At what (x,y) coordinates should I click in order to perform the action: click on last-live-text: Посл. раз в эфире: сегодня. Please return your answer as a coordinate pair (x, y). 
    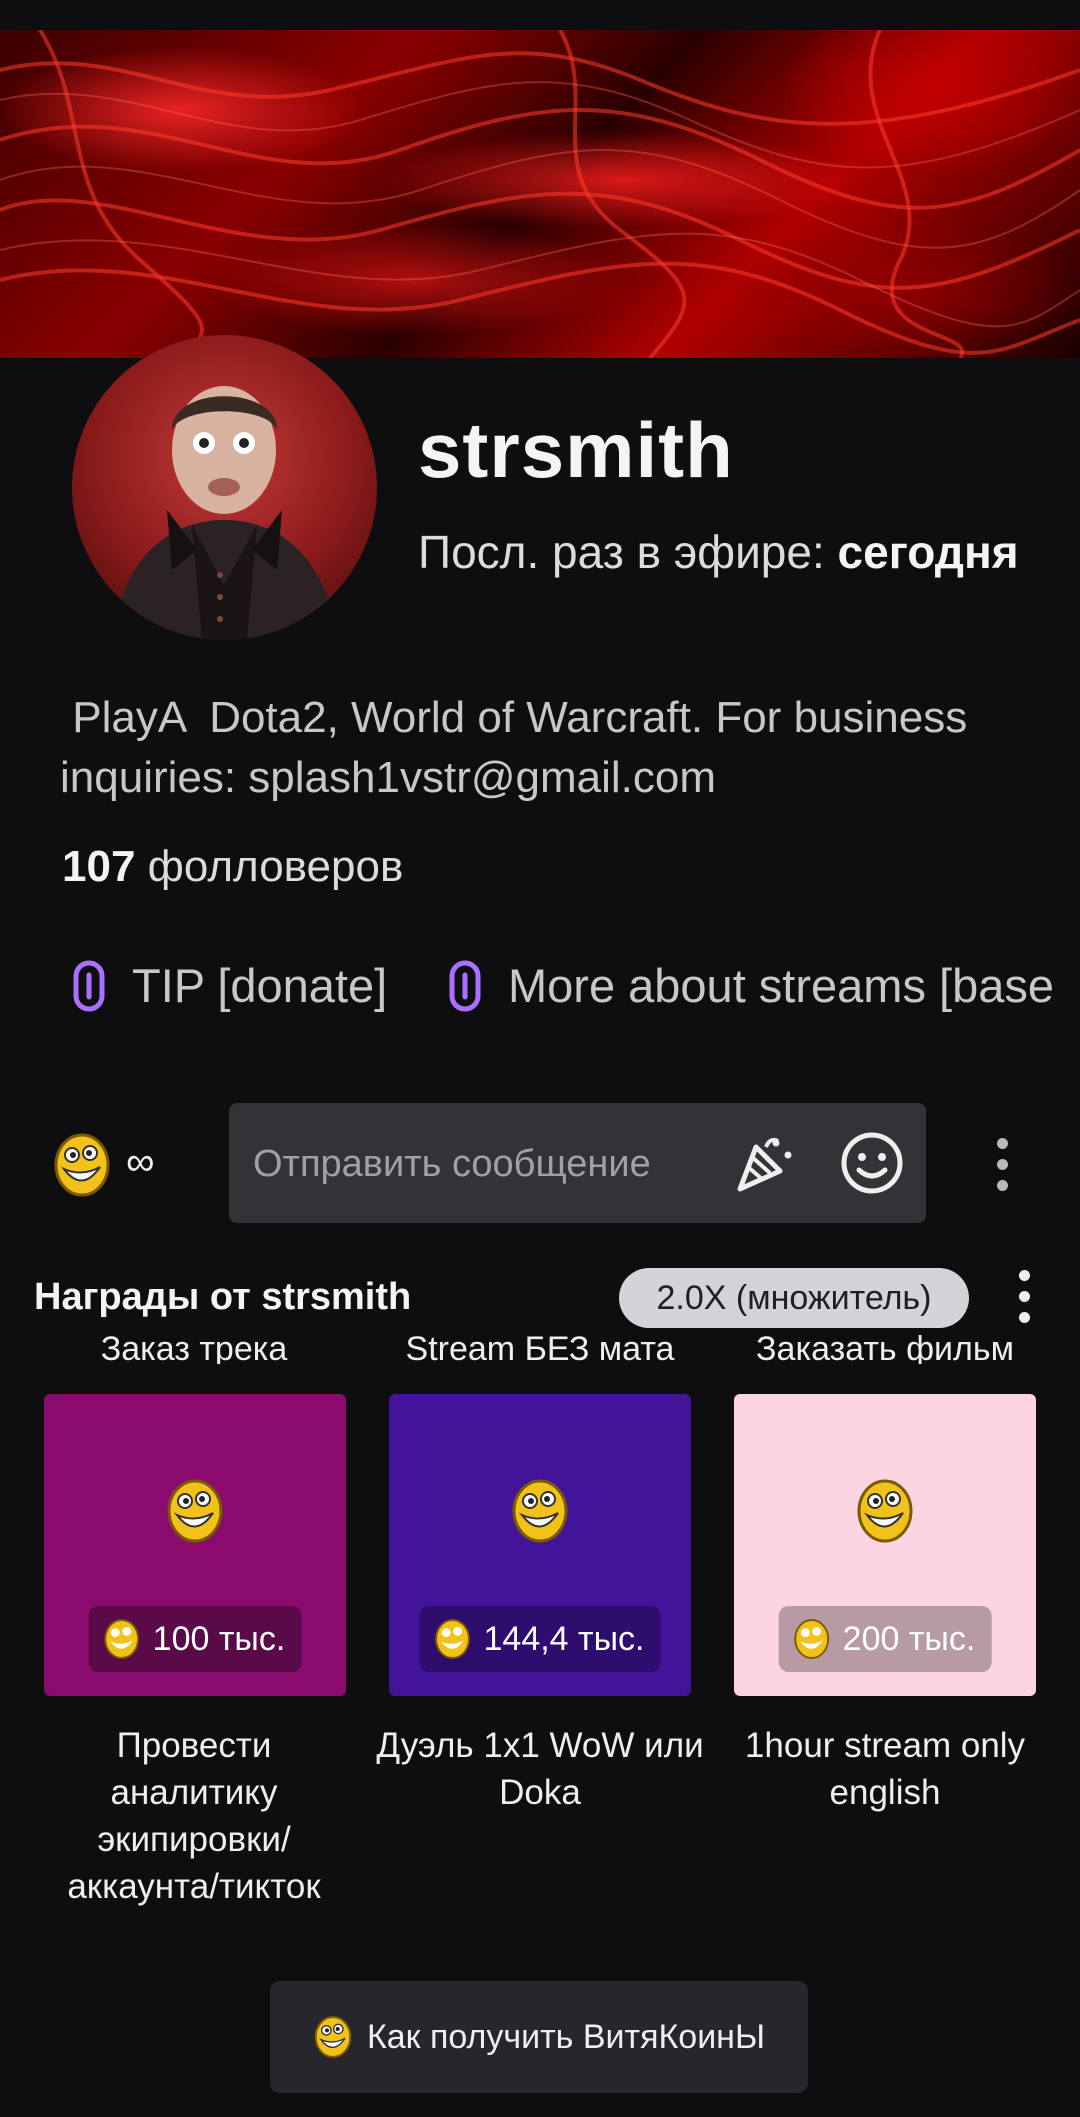
    Looking at the image, I should click on (718, 552).